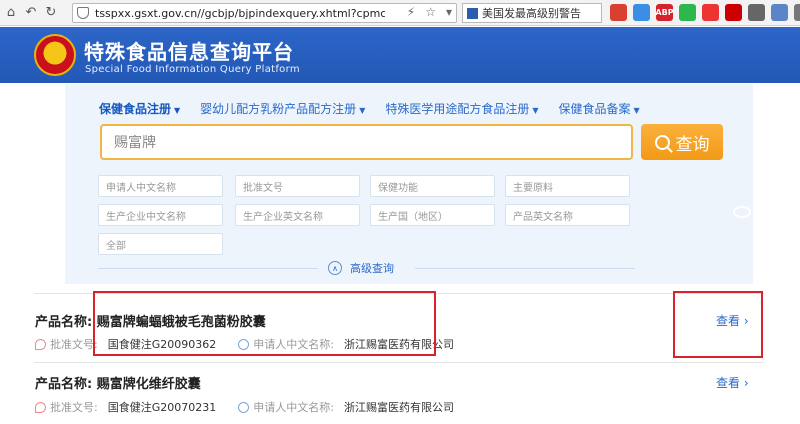 This screenshot has width=800, height=424. Describe the element at coordinates (710, 12) in the screenshot. I see `weibo-icon` at that location.